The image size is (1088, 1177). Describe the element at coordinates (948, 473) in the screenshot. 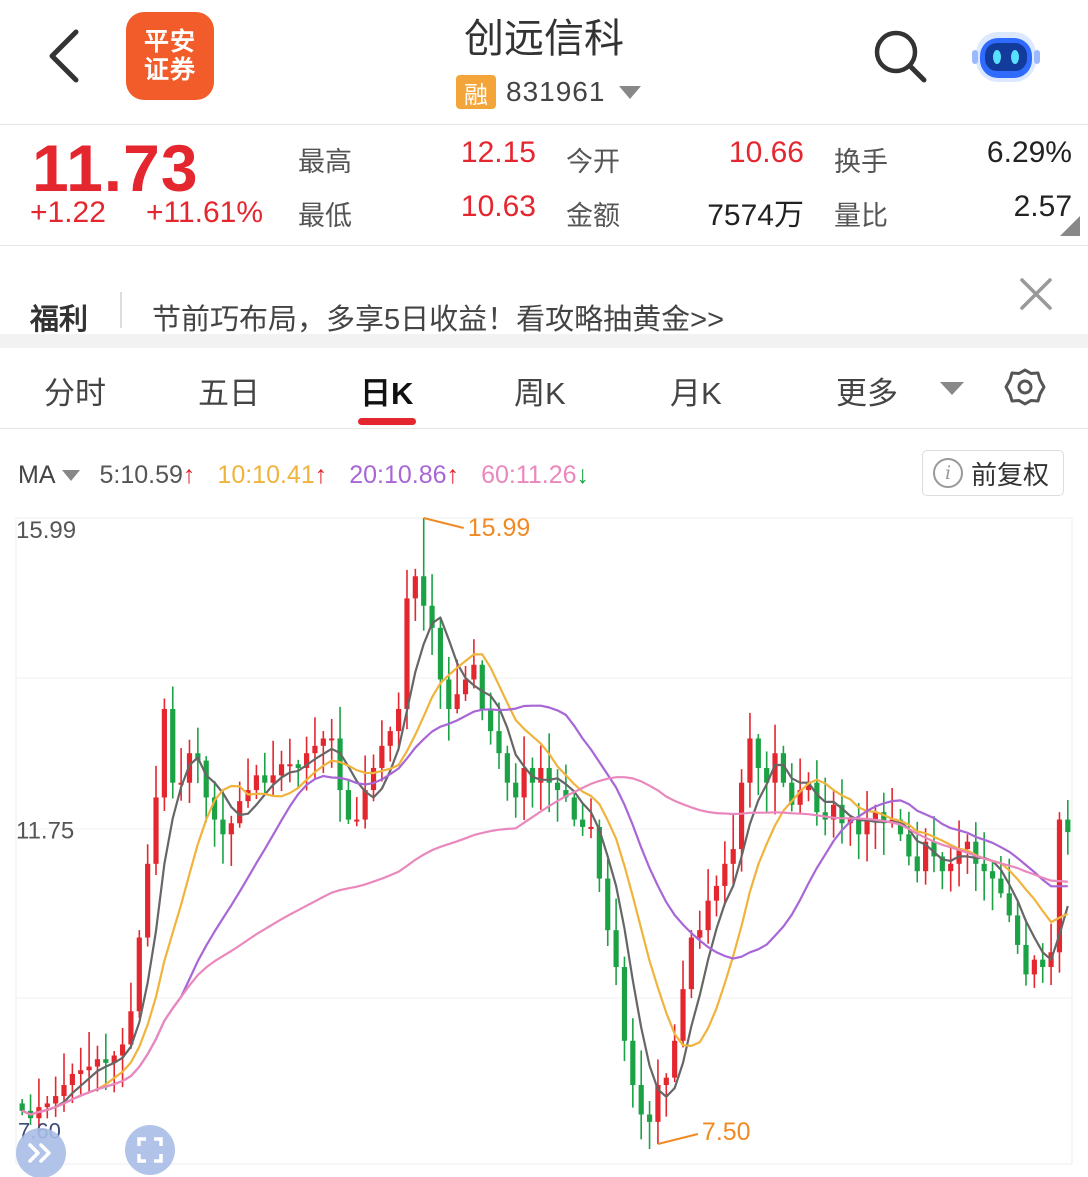

I see `info-icon: i` at that location.